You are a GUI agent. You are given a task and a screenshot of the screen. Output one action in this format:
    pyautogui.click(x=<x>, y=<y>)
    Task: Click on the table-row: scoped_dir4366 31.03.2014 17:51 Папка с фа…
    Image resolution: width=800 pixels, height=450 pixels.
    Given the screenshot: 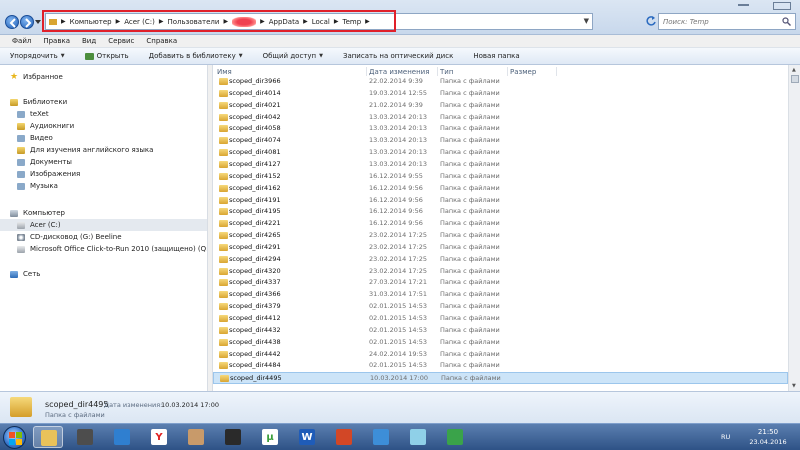 What is the action you would take?
    pyautogui.click(x=500, y=295)
    